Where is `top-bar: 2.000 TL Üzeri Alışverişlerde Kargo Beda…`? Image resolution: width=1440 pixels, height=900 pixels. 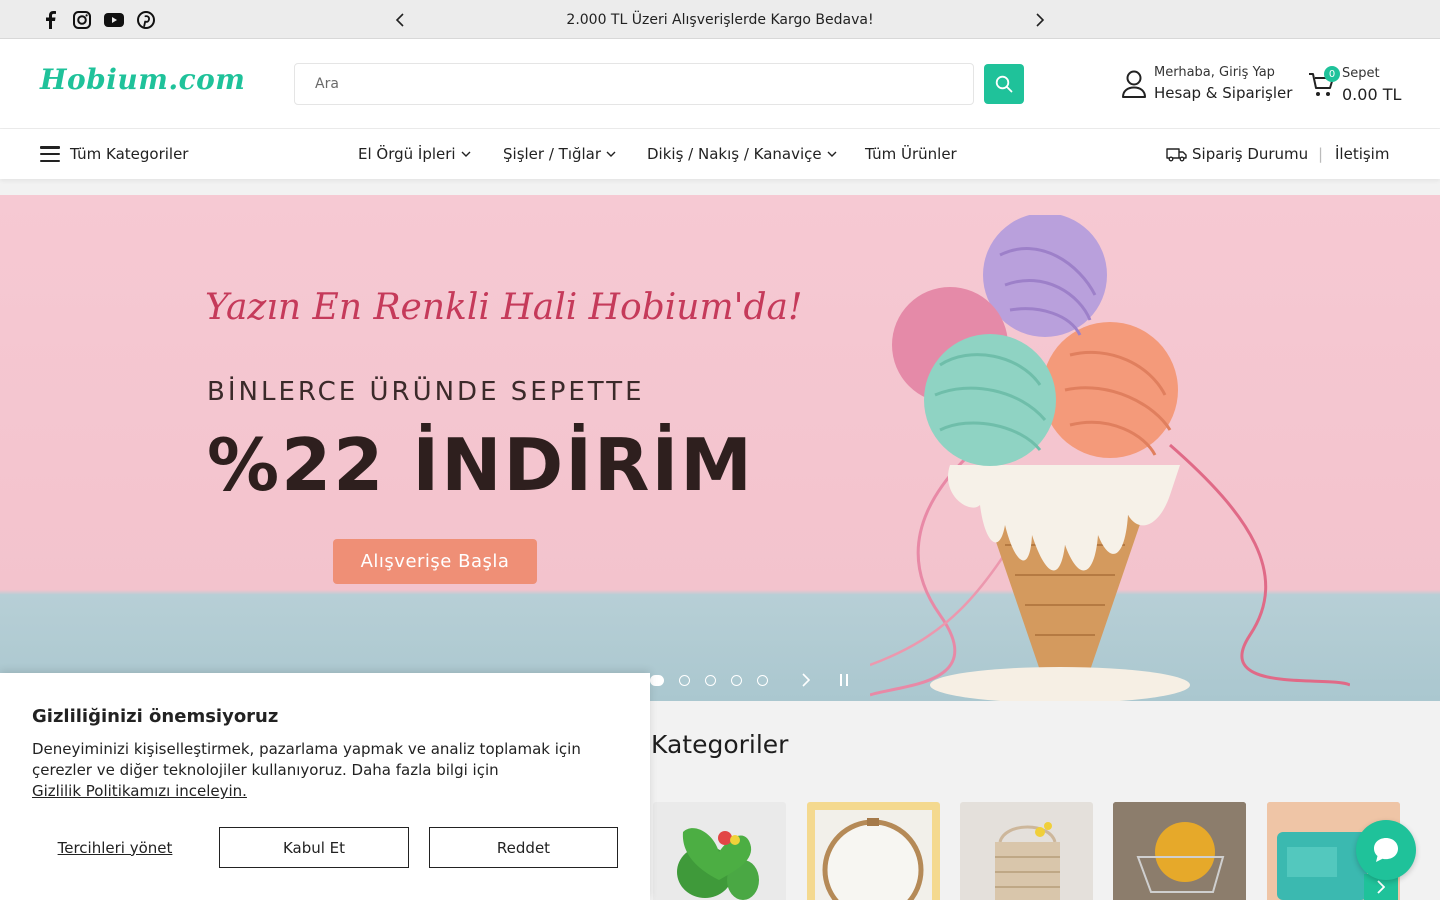
top-bar: 2.000 TL Üzeri Alışverişlerde Kargo Beda… is located at coordinates (720, 19).